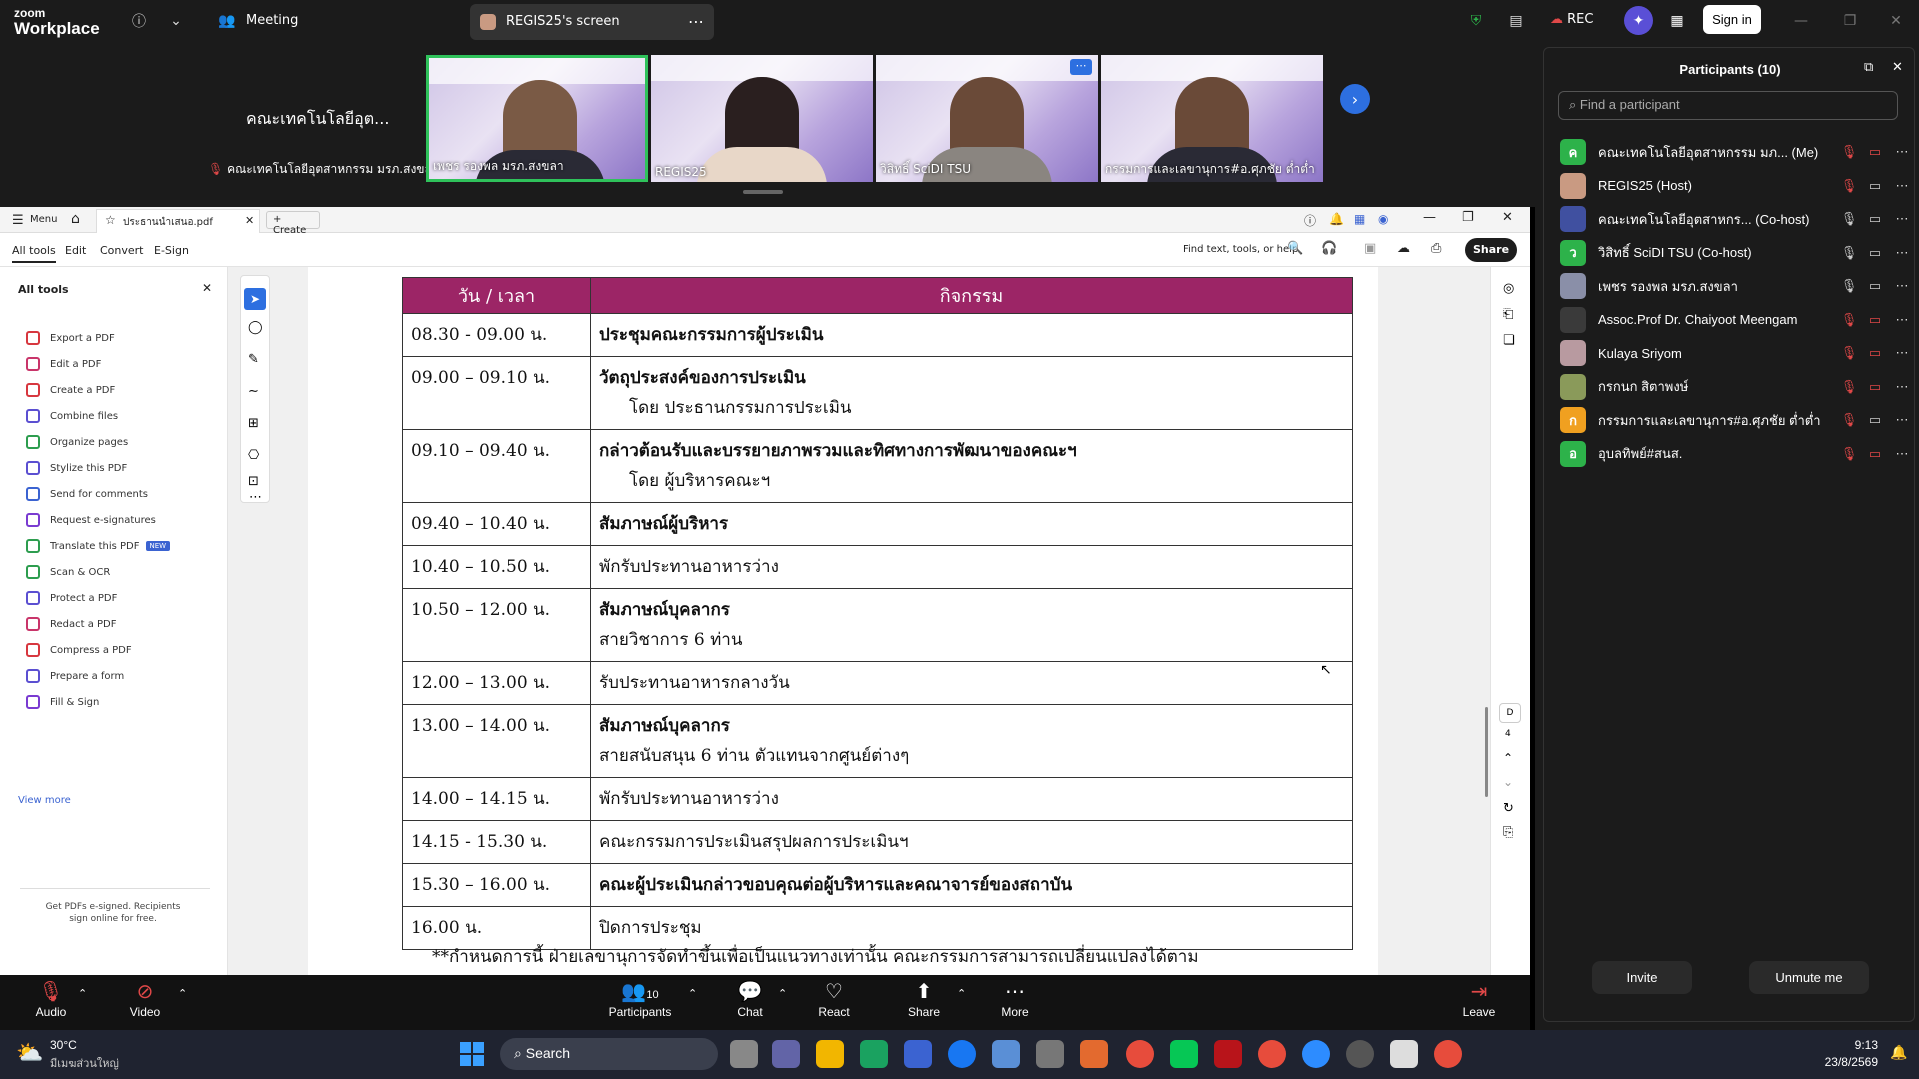  Describe the element at coordinates (609, 1054) in the screenshot. I see `taskbar-search-box: ⌕ Search` at that location.